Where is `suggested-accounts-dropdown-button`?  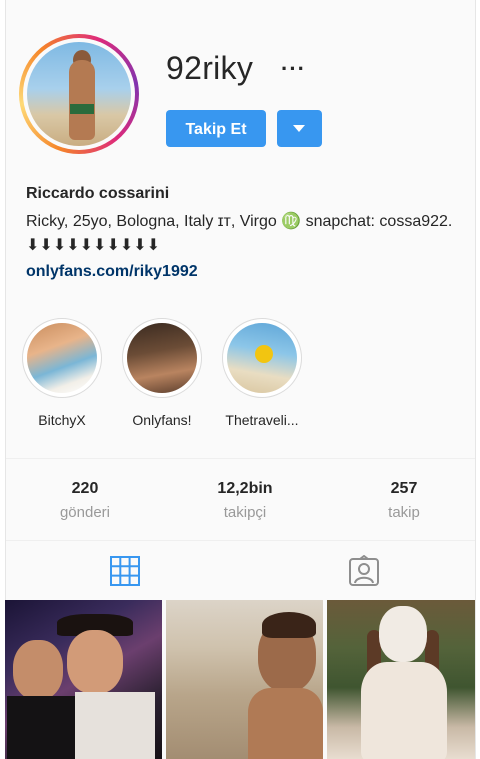
suggested-accounts-dropdown-button is located at coordinates (299, 128).